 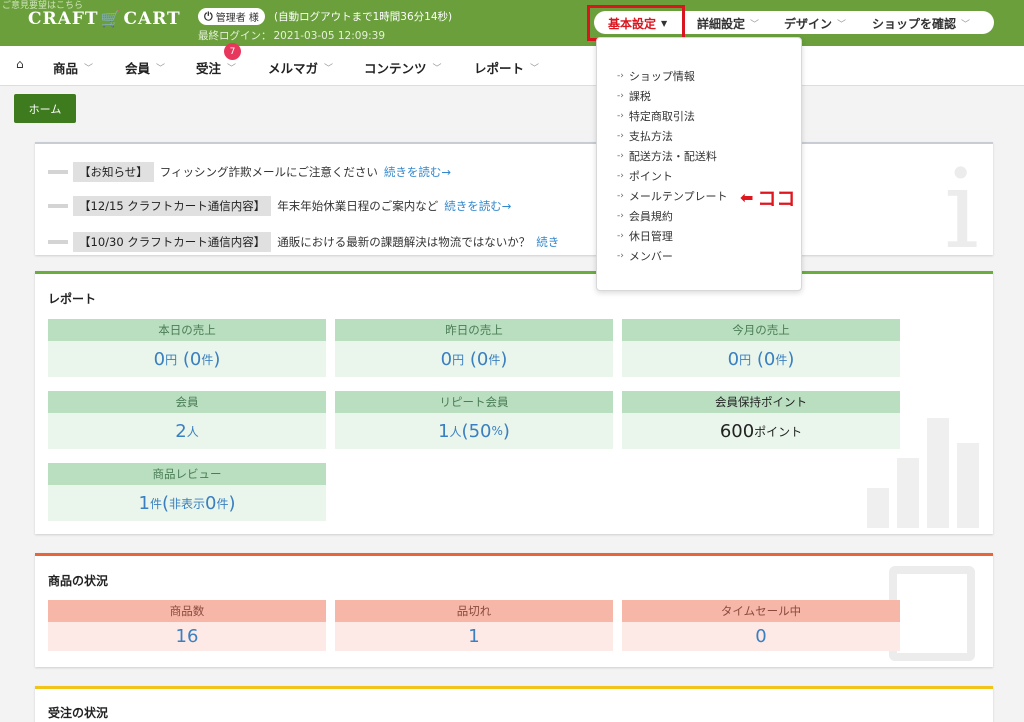 I want to click on out-of-stock-card: 品切れ 1, so click(x=474, y=625).